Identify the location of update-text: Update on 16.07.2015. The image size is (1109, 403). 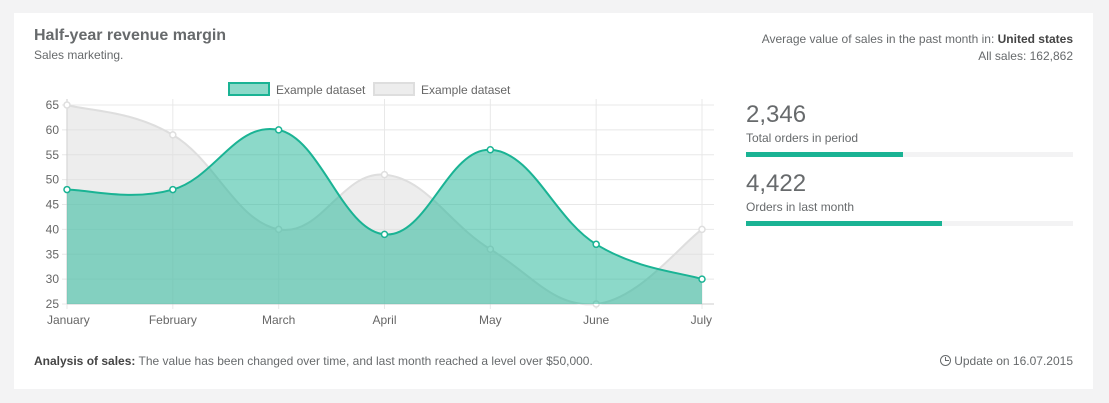
(1013, 361).